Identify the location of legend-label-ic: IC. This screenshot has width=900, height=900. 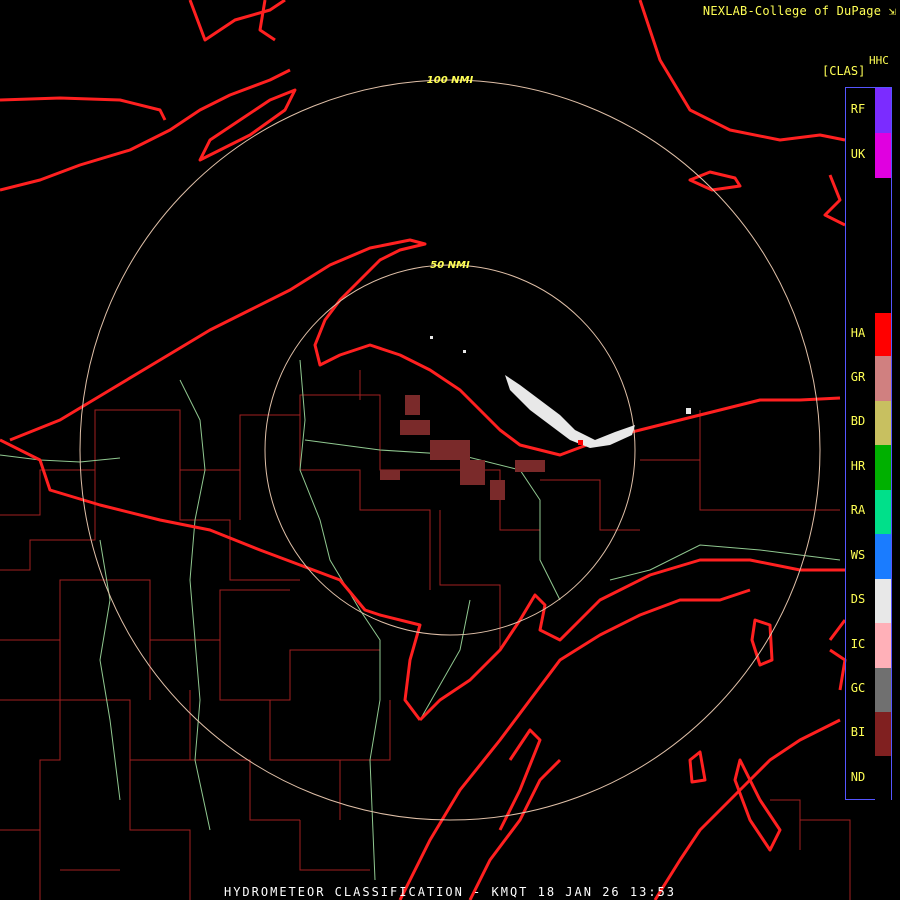
(858, 643).